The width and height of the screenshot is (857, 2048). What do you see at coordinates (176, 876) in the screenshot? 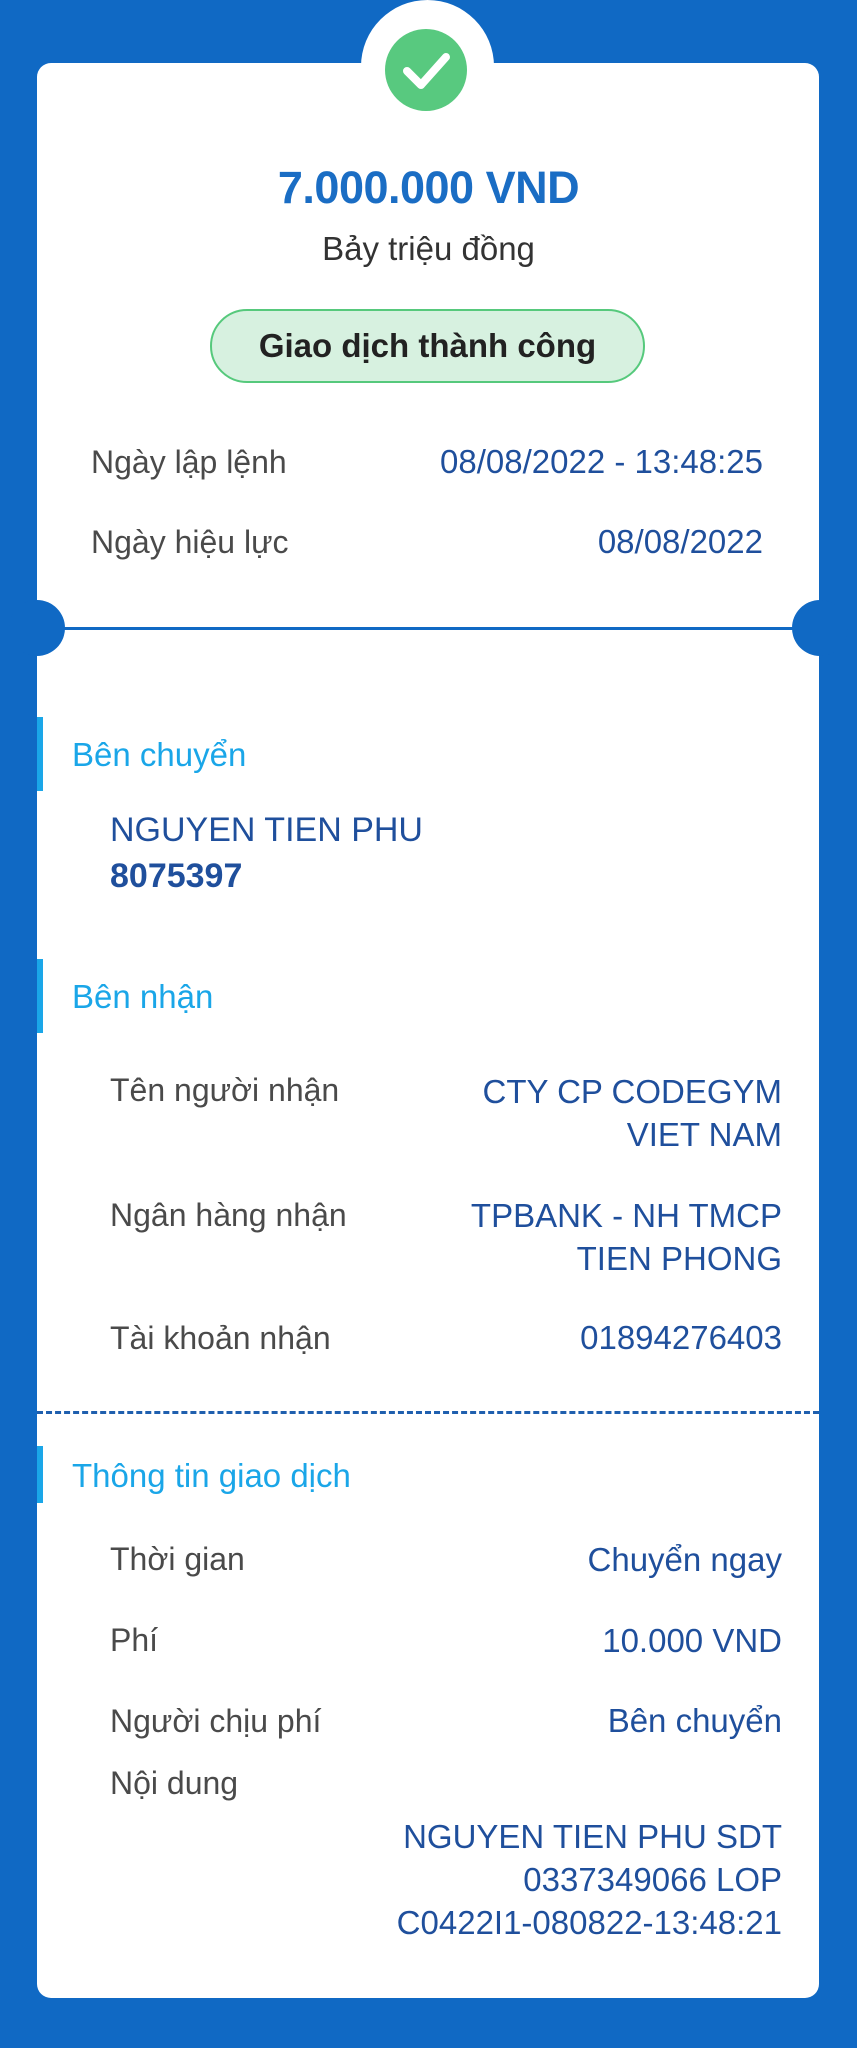
I see `sender-account: 8075397` at bounding box center [176, 876].